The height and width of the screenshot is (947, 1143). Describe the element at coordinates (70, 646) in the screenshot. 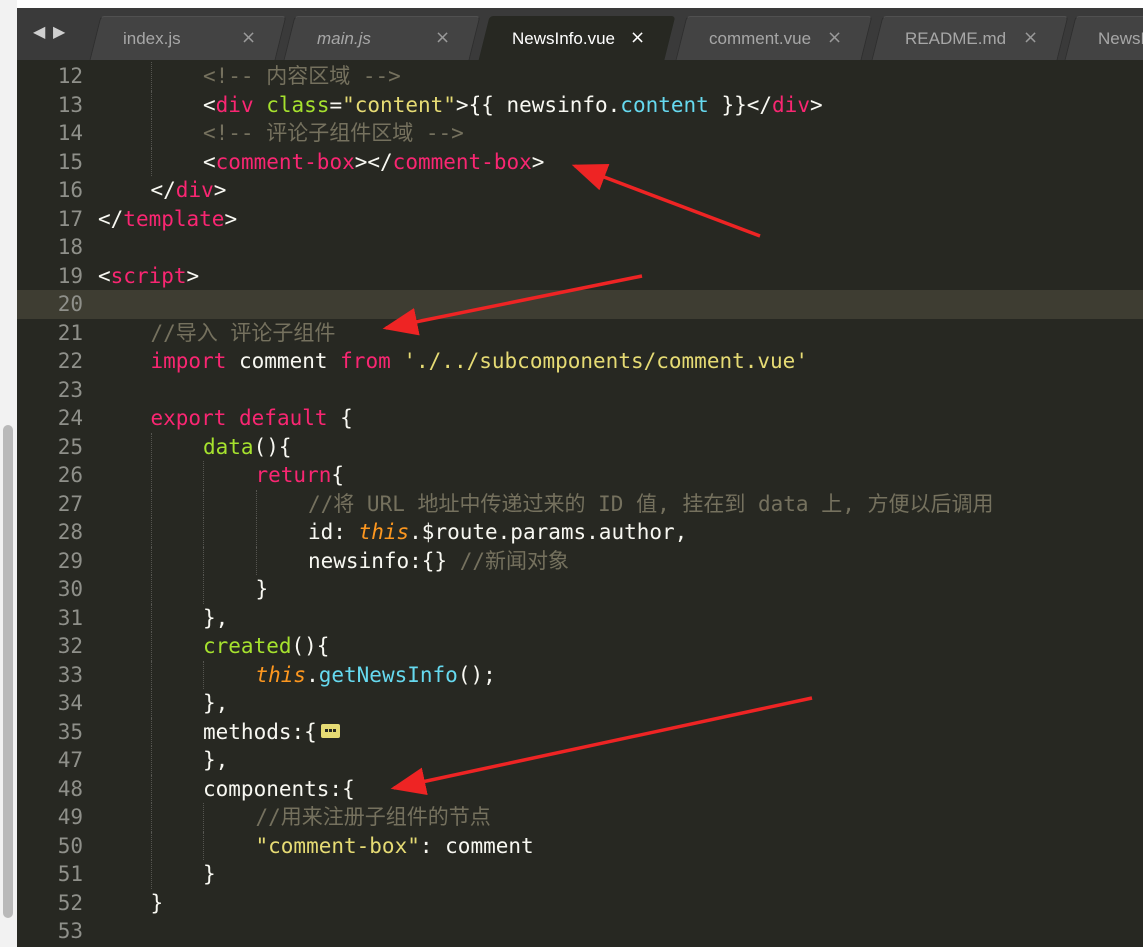

I see `line-number: 32` at that location.